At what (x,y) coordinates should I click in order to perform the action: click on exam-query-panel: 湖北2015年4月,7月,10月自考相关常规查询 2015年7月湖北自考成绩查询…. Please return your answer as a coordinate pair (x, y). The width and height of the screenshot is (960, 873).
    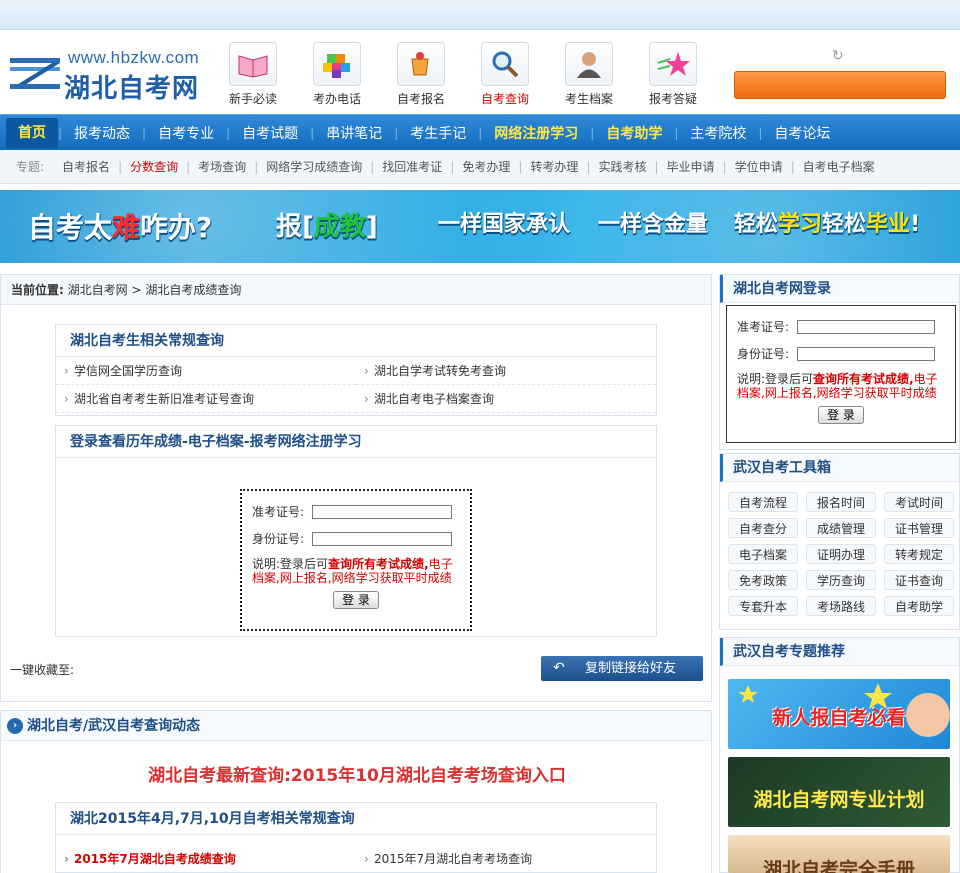
    Looking at the image, I should click on (356, 837).